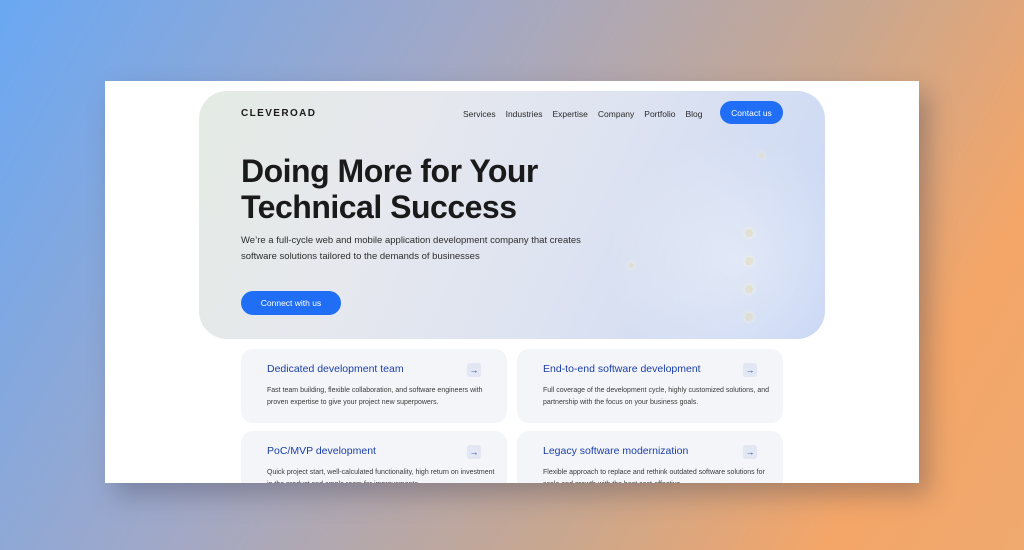 This screenshot has width=1024, height=550. What do you see at coordinates (569, 114) in the screenshot?
I see `nav-item-expertise: Expertise` at bounding box center [569, 114].